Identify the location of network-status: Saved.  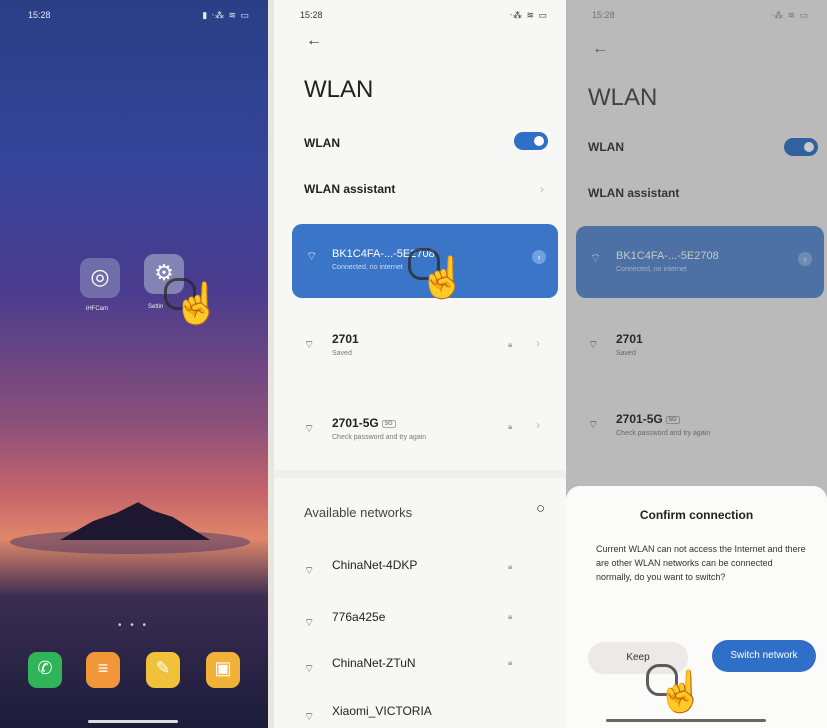
(342, 353).